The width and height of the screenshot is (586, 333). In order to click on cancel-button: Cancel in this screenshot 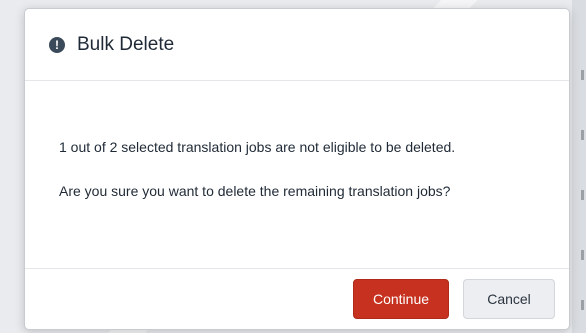, I will do `click(509, 298)`.